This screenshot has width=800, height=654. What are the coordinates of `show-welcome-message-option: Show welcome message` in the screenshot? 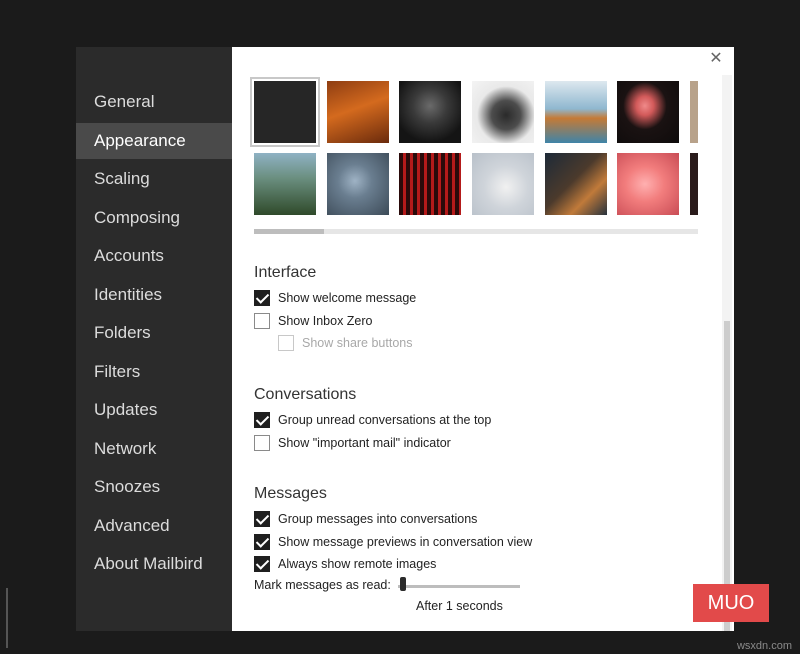 It's located at (335, 298).